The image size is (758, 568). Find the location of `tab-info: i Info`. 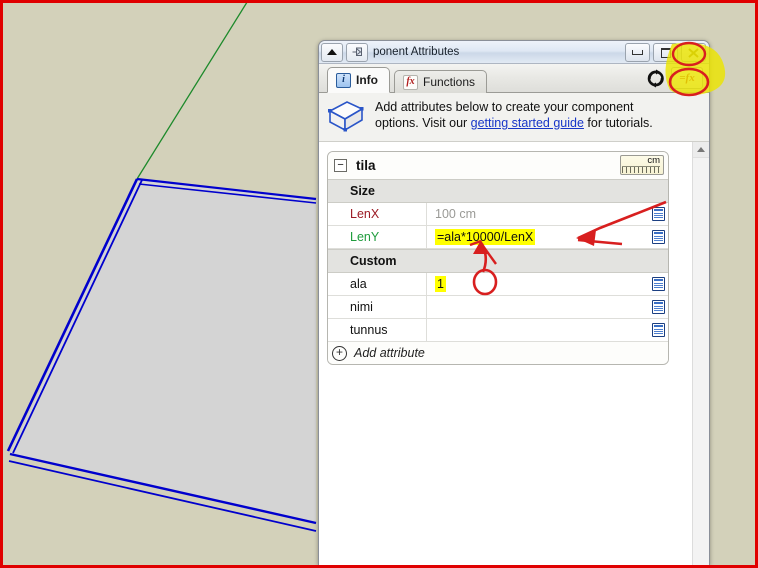

tab-info: i Info is located at coordinates (358, 80).